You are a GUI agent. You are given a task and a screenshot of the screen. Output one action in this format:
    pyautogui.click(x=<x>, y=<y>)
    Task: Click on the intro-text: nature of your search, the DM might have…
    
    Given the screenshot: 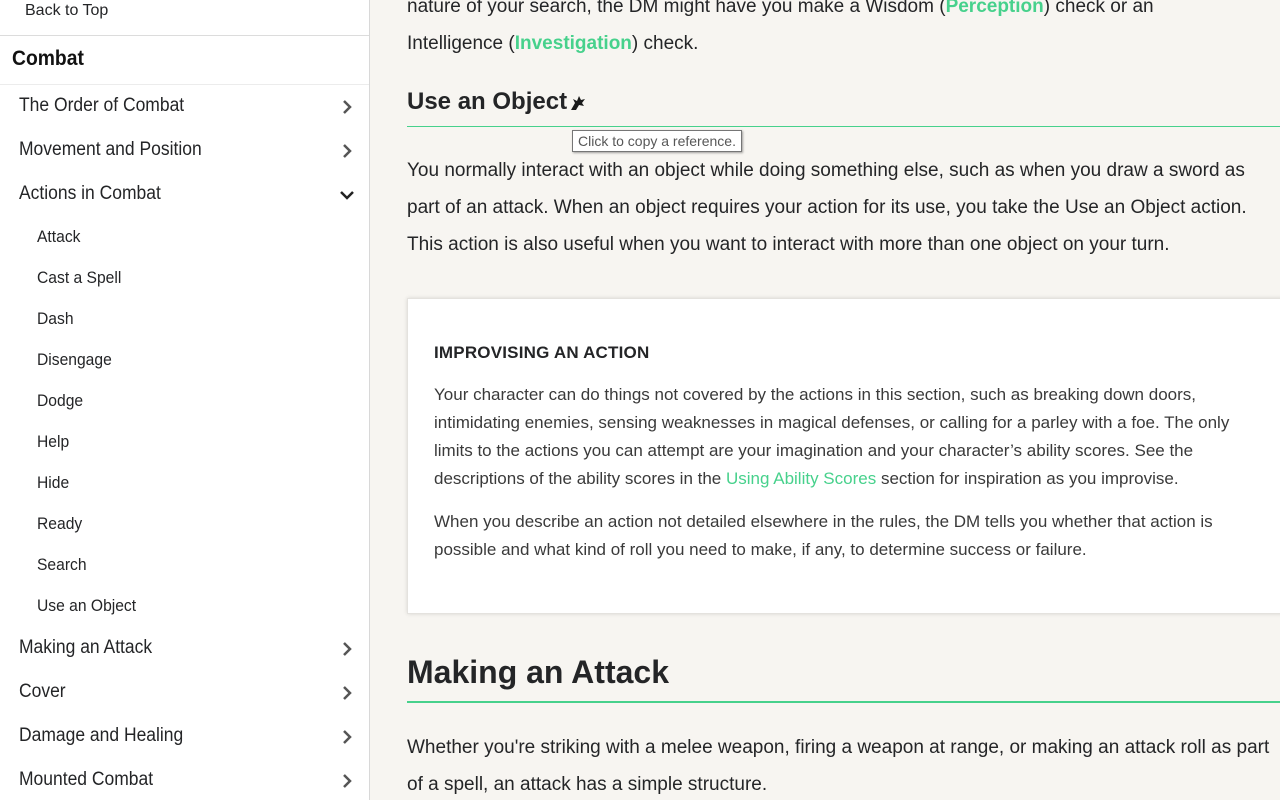 What is the action you would take?
    pyautogui.click(x=676, y=8)
    